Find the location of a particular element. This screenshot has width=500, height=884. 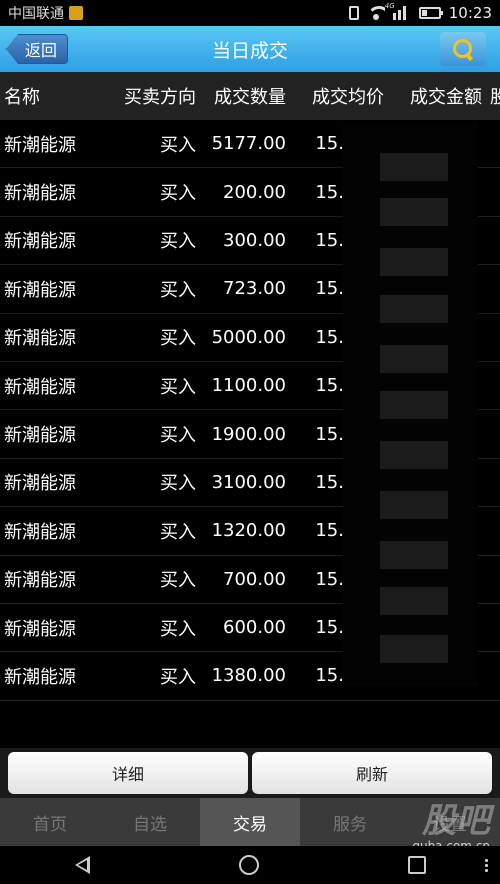

status-bar: 中国联通 4G 10:23 is located at coordinates (250, 13).